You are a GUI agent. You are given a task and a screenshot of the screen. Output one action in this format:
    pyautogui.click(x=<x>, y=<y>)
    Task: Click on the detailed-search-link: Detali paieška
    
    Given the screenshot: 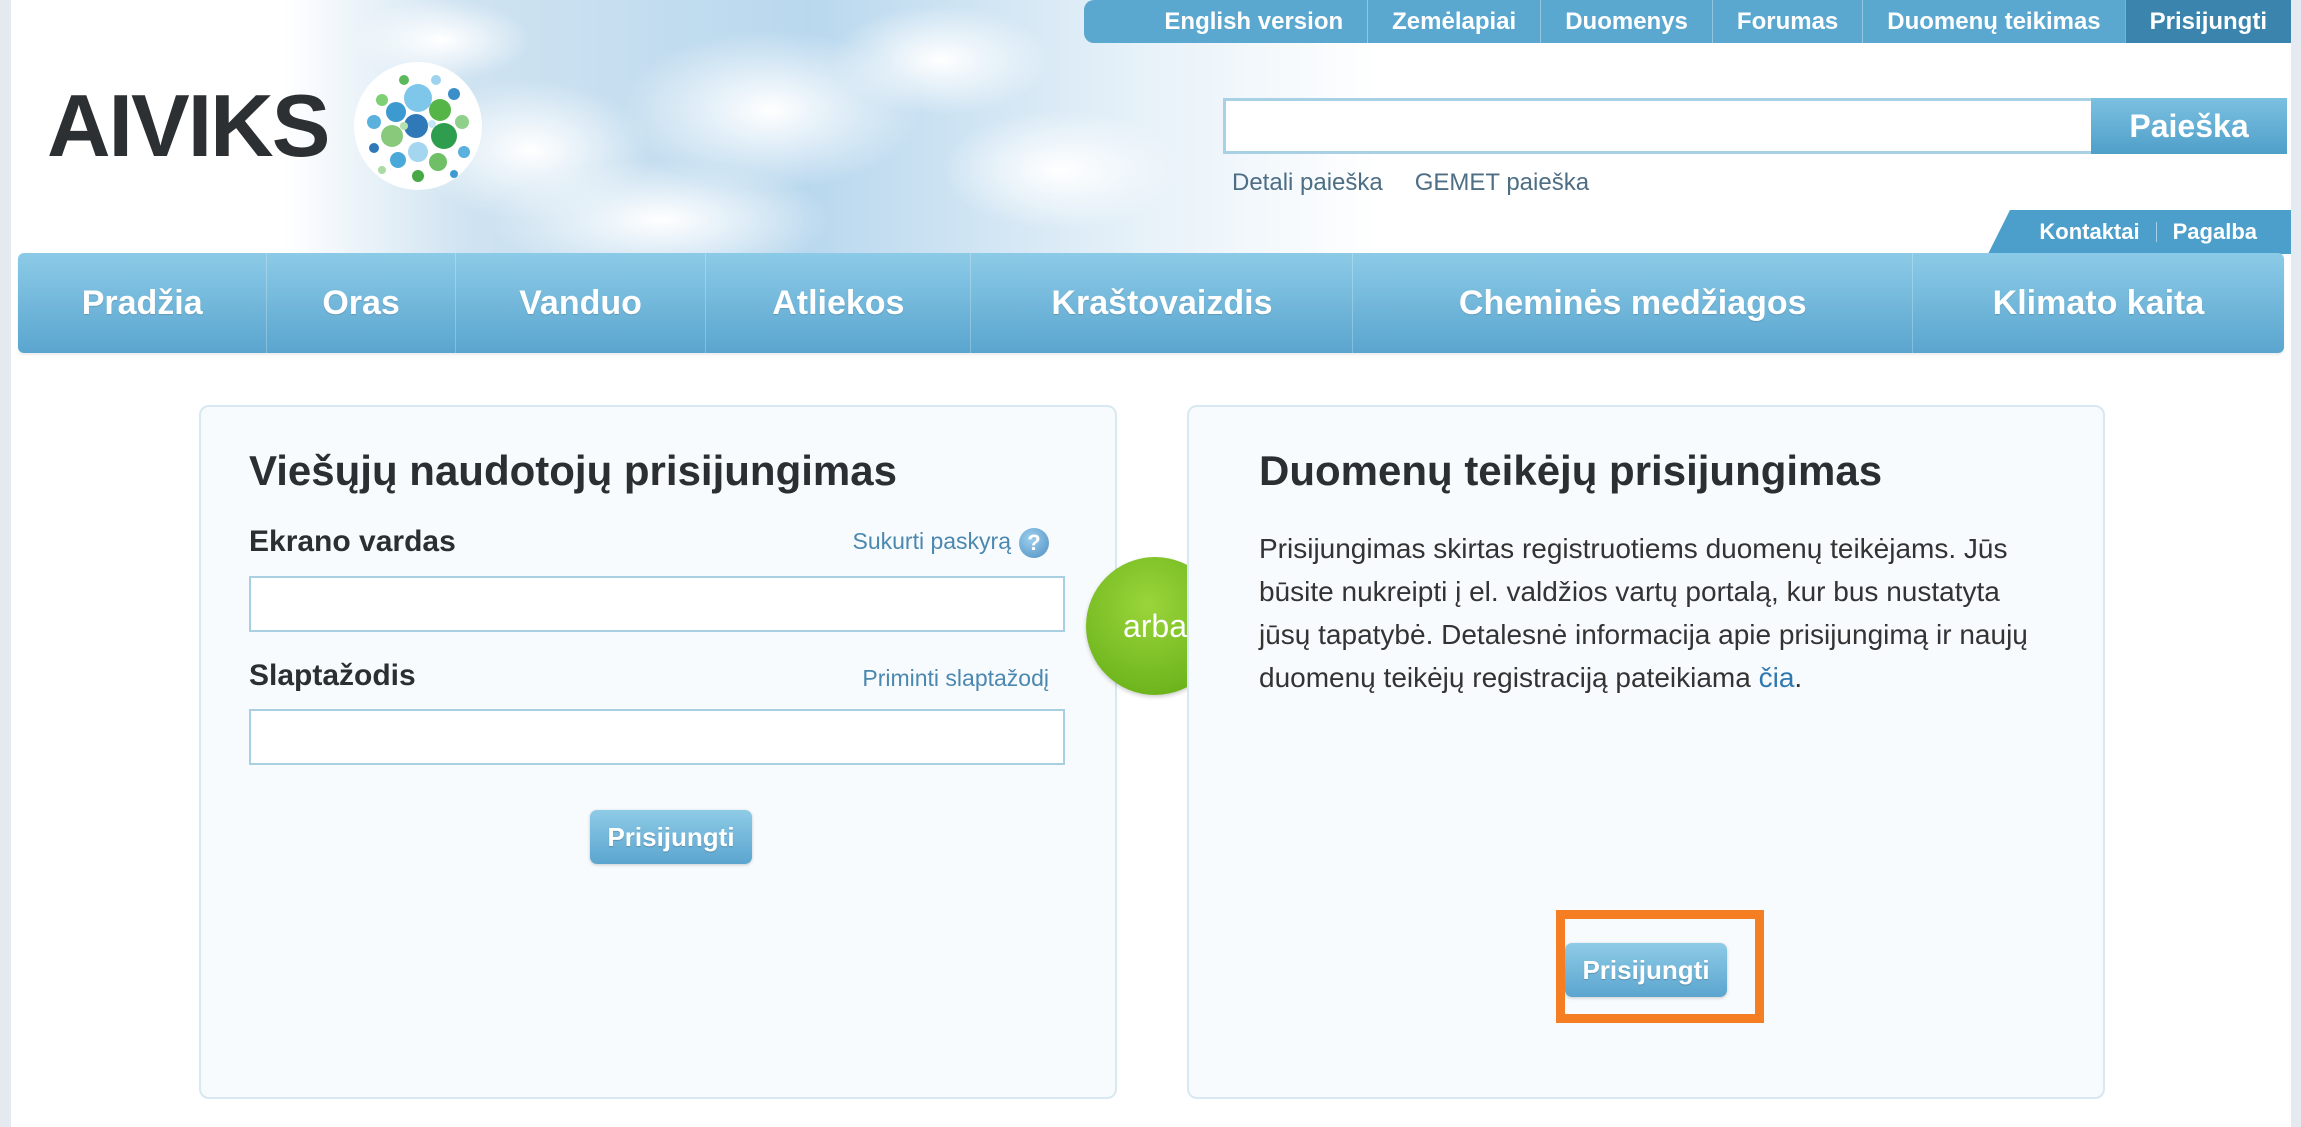 What is the action you would take?
    pyautogui.click(x=1307, y=183)
    